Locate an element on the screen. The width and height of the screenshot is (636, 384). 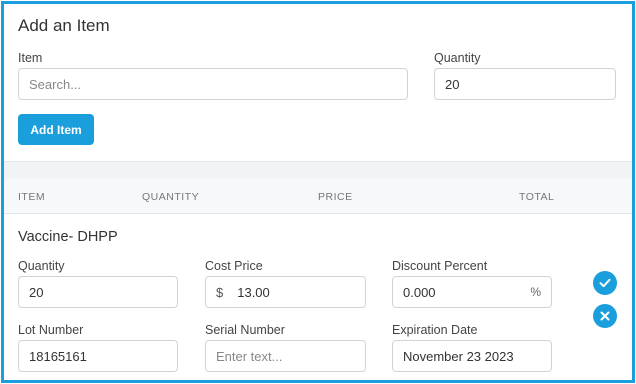
discount-percent-input: 0.000 % is located at coordinates (472, 292).